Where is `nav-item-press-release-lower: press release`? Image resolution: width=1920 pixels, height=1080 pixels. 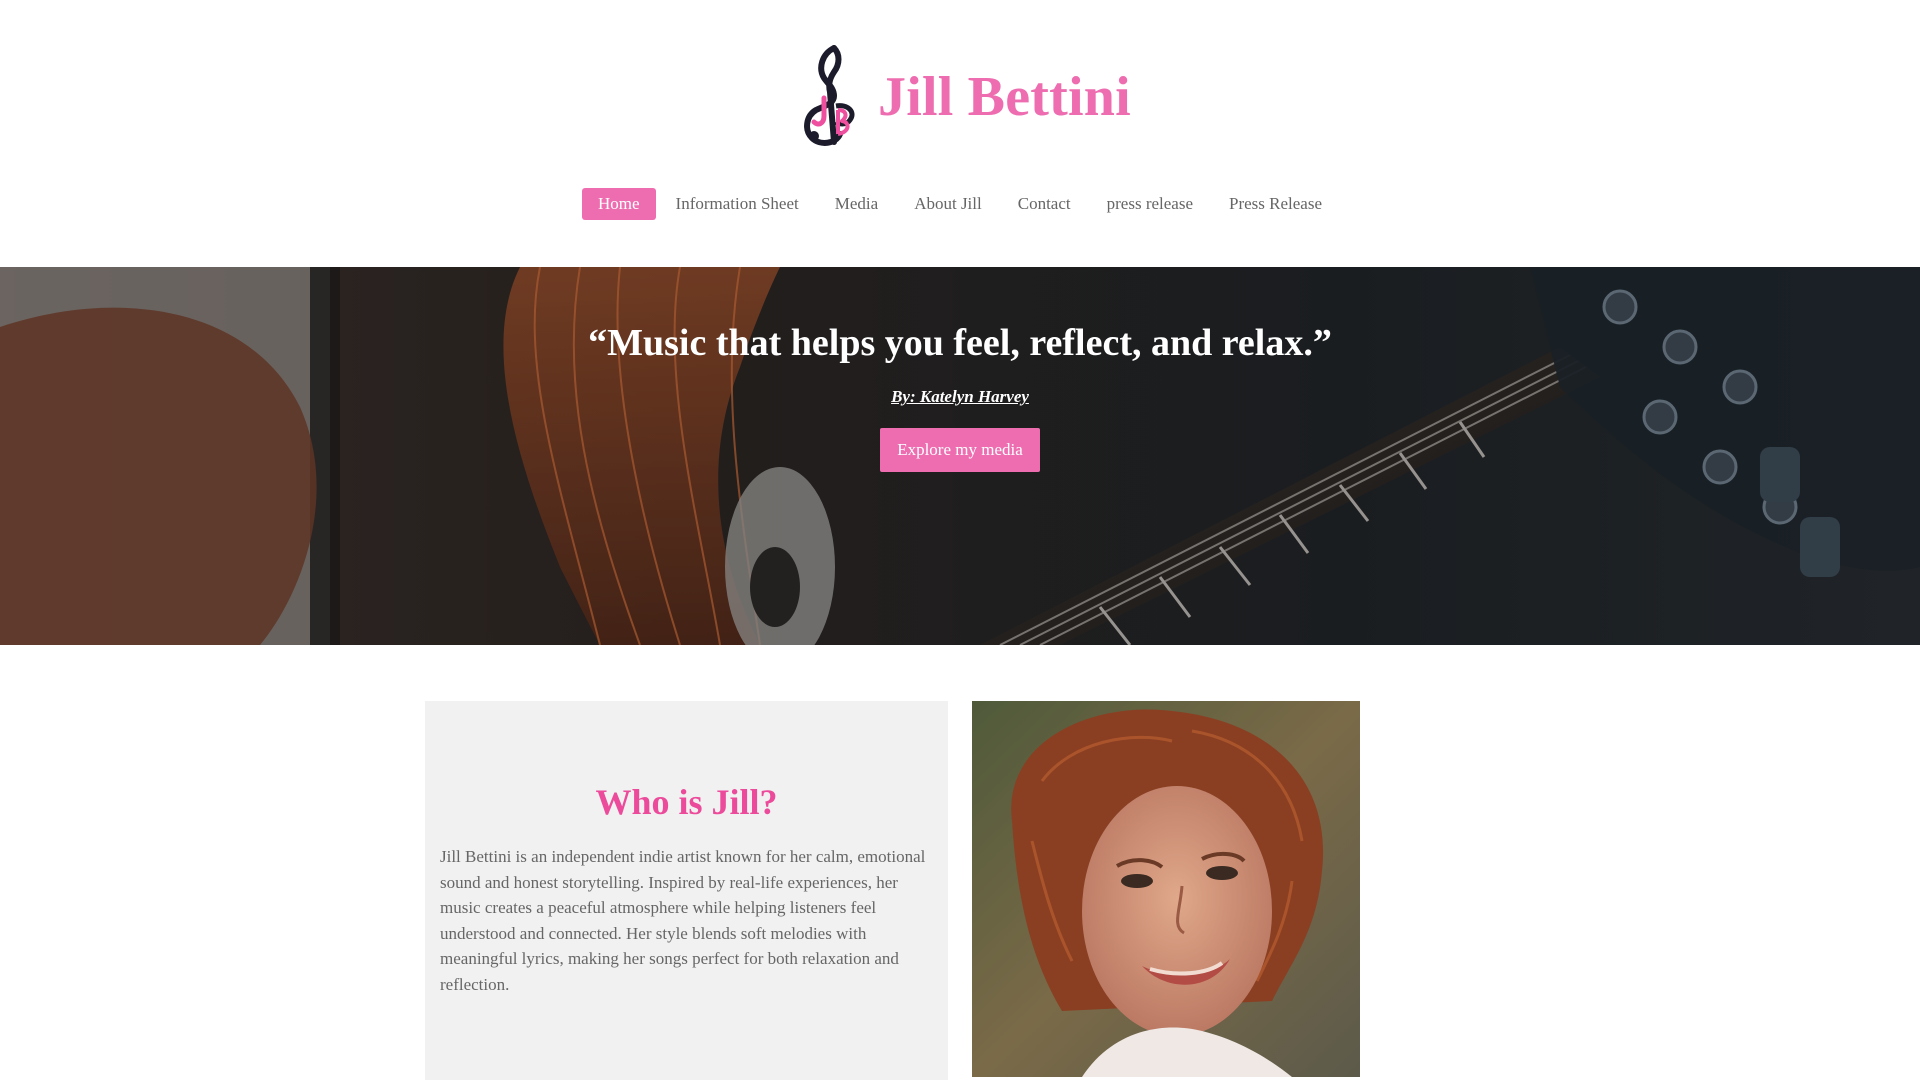
nav-item-press-release-lower: press release is located at coordinates (1150, 204).